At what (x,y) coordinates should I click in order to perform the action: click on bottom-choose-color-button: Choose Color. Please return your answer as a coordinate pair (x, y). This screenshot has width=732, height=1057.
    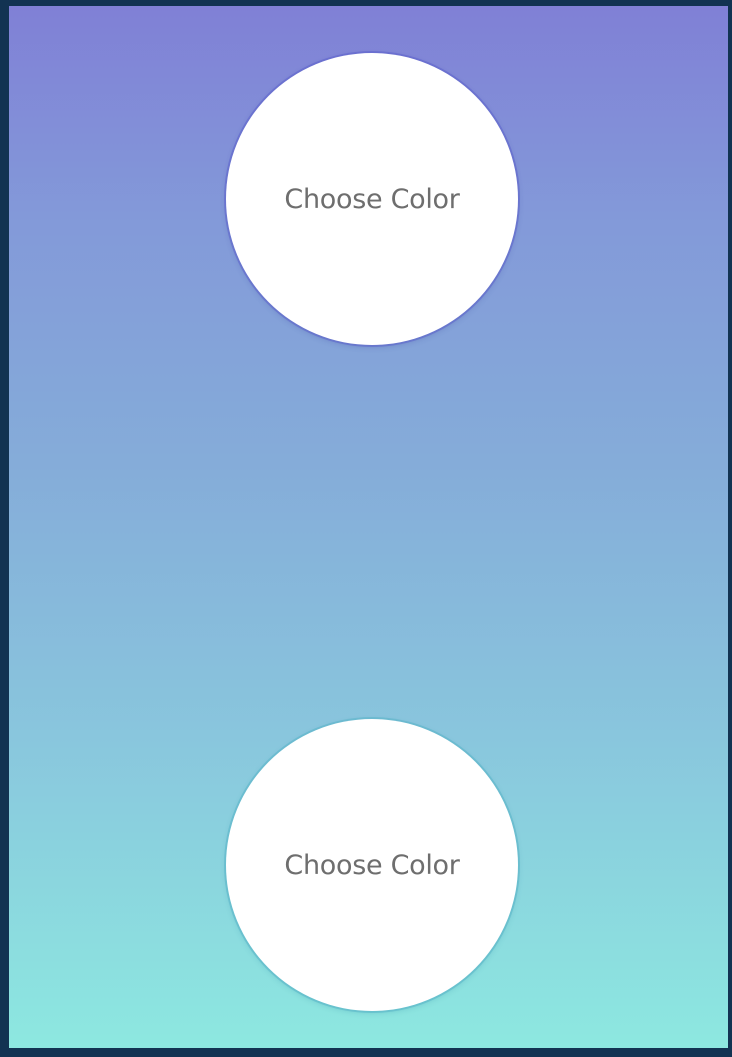
    Looking at the image, I should click on (372, 865).